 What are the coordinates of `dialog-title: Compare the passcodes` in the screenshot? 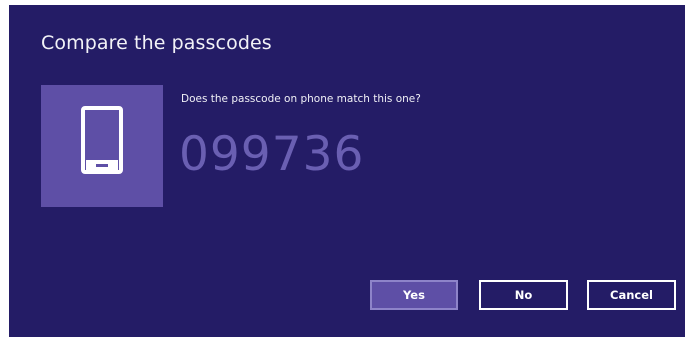 It's located at (156, 43).